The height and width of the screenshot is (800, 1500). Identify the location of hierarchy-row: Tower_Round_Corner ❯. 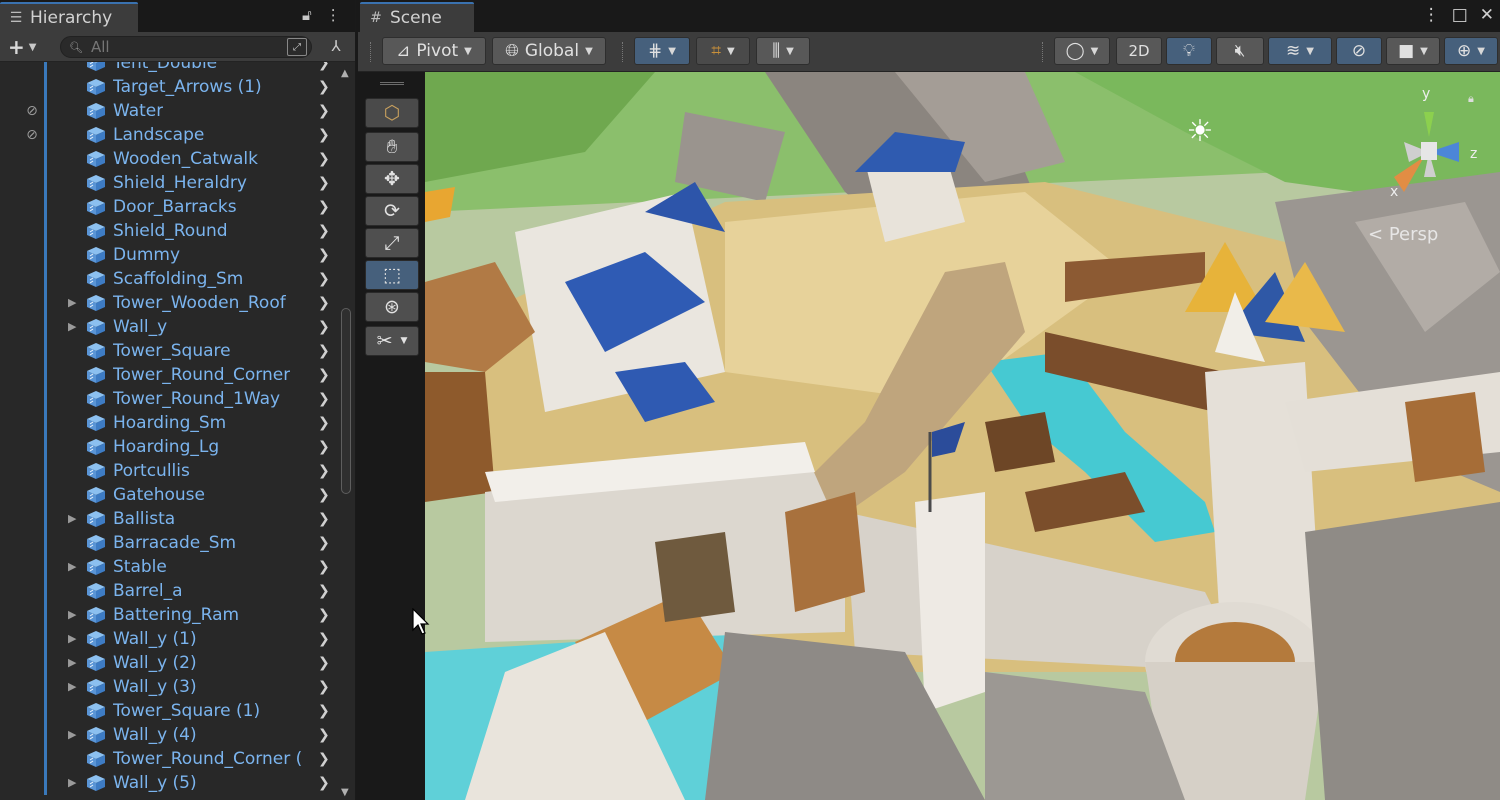
(169, 375).